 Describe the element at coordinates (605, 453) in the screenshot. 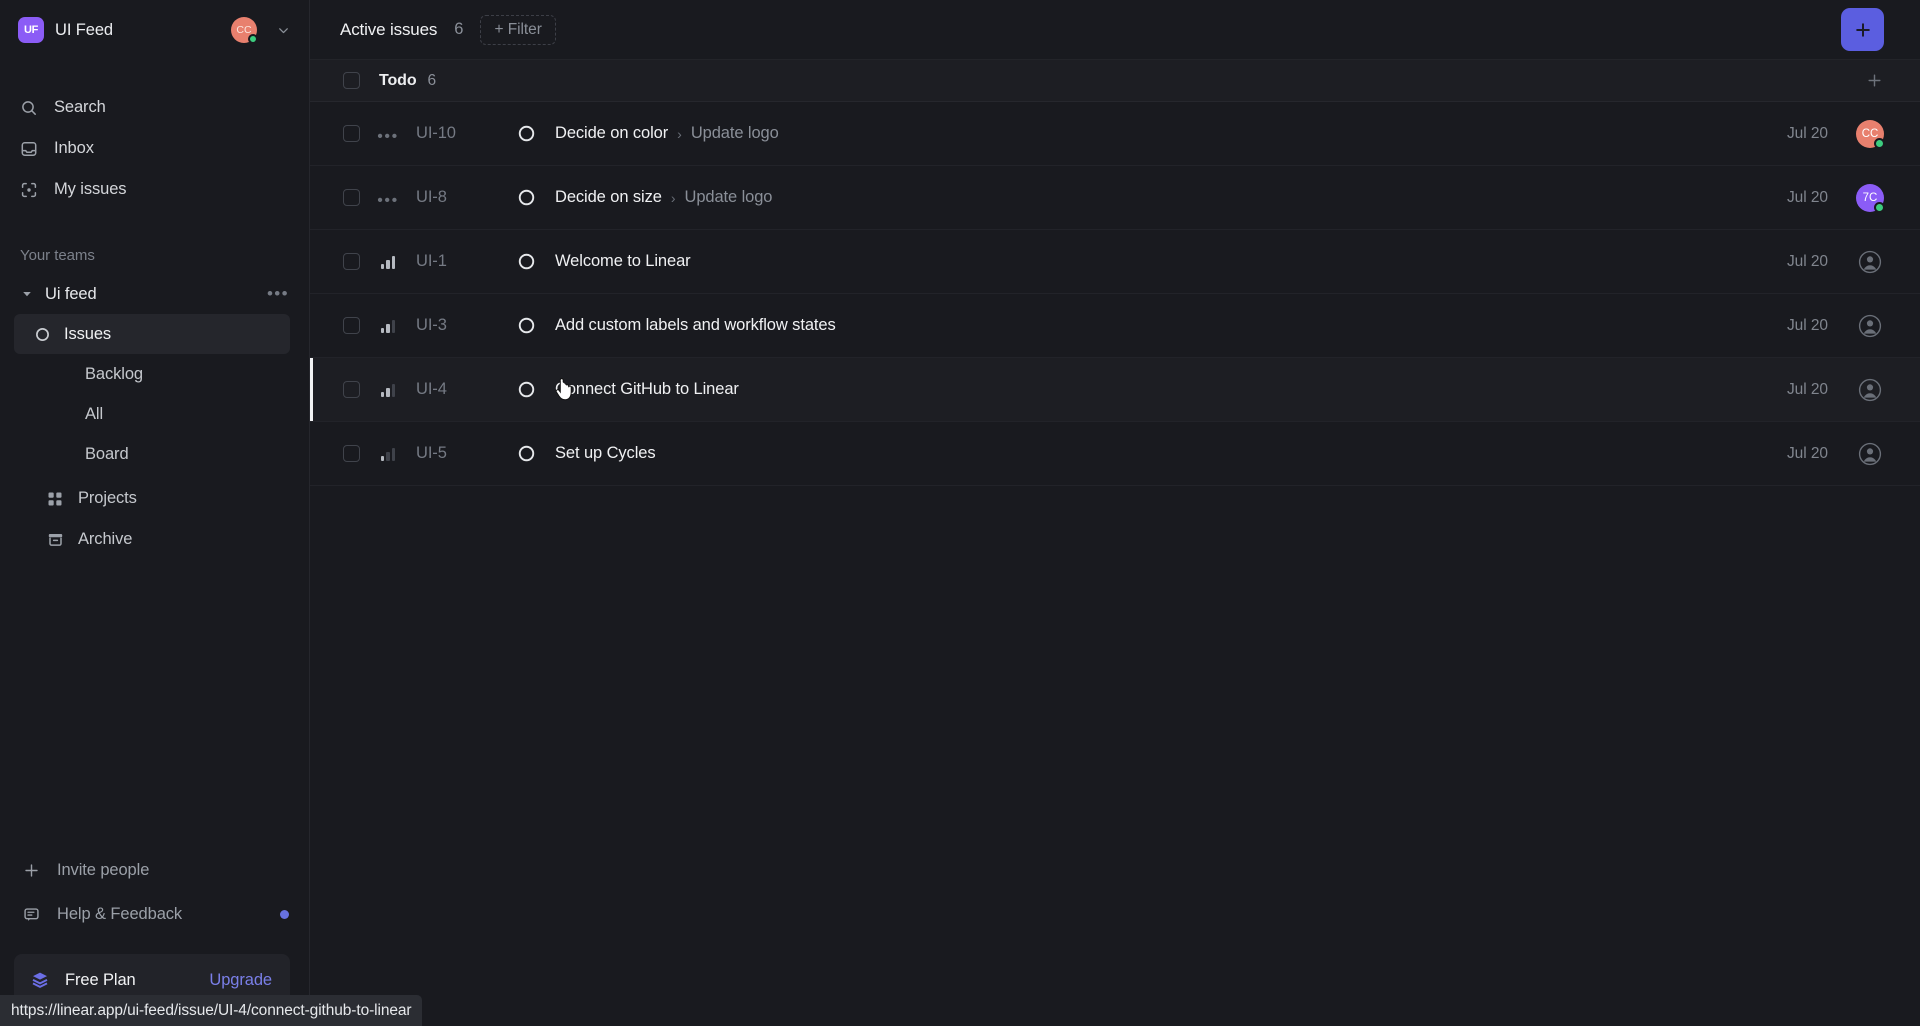

I see `issue-title: Set up Cycles` at that location.